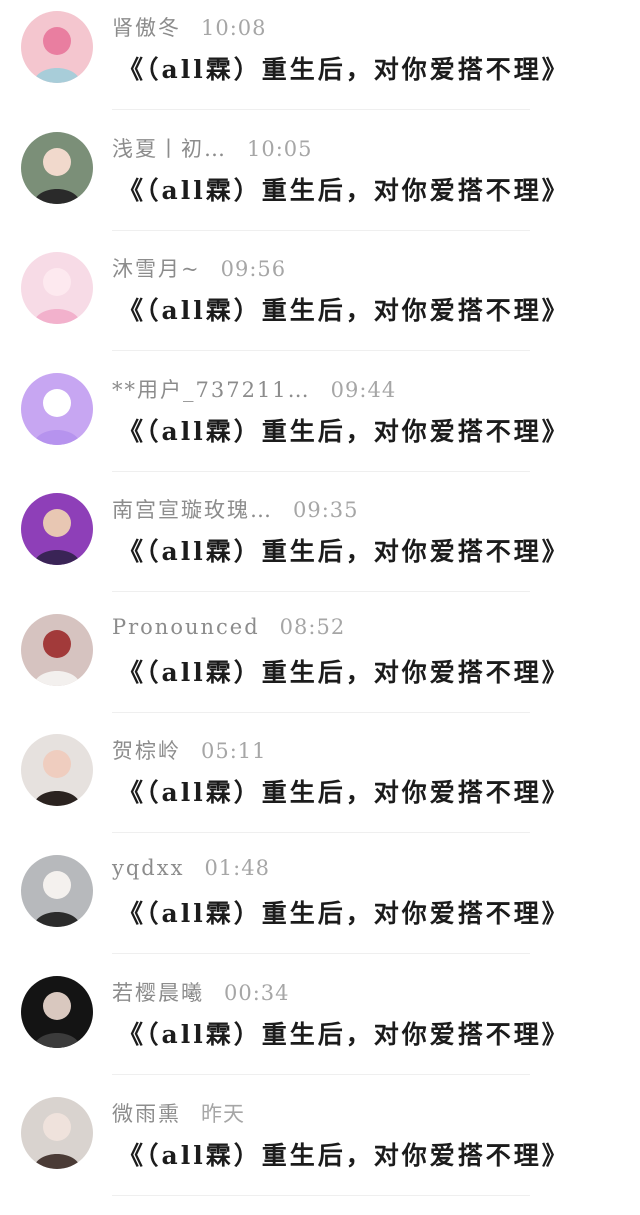 The height and width of the screenshot is (1215, 640). I want to click on message-row: **用户_737211… 09:44 《（all霖）重生后，对你爱搭不理》, so click(320, 422).